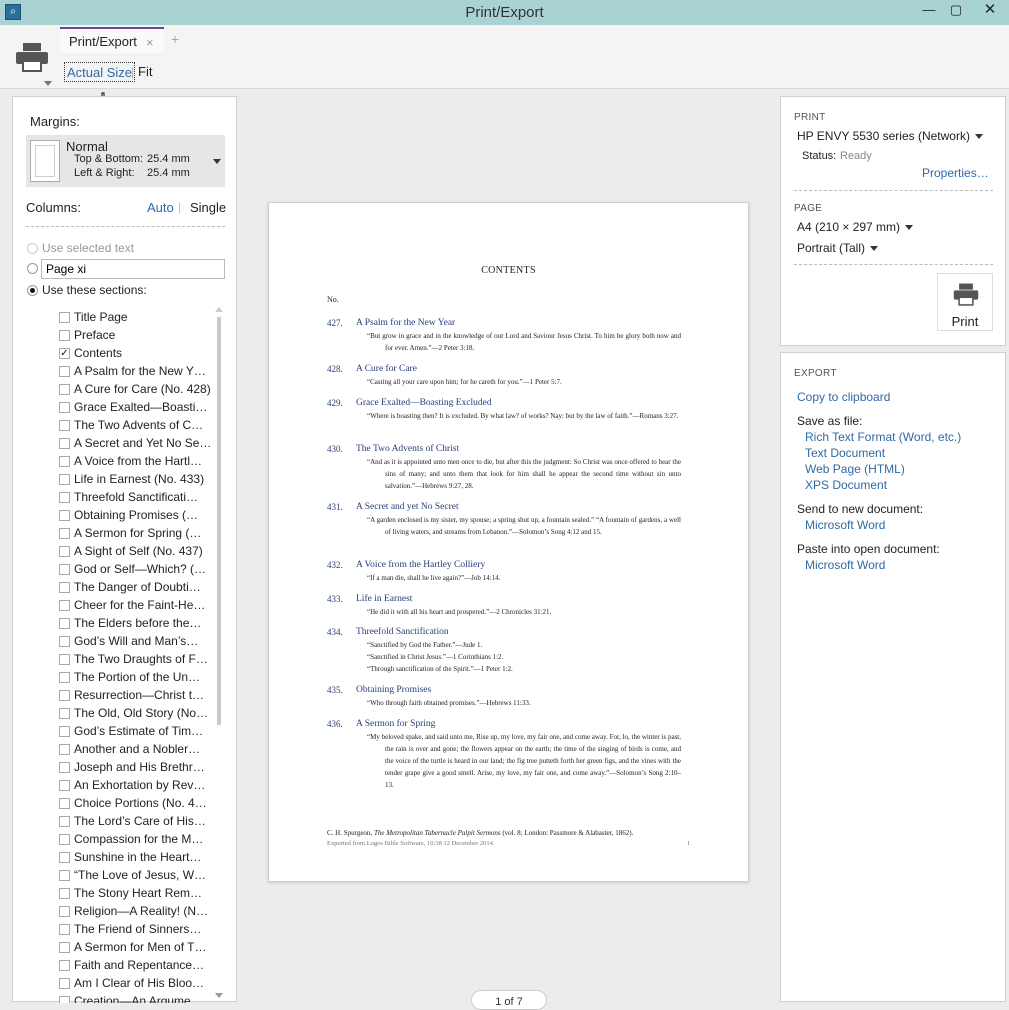 The height and width of the screenshot is (1010, 1009). Describe the element at coordinates (132, 336) in the screenshot. I see `section-item: Preface` at that location.